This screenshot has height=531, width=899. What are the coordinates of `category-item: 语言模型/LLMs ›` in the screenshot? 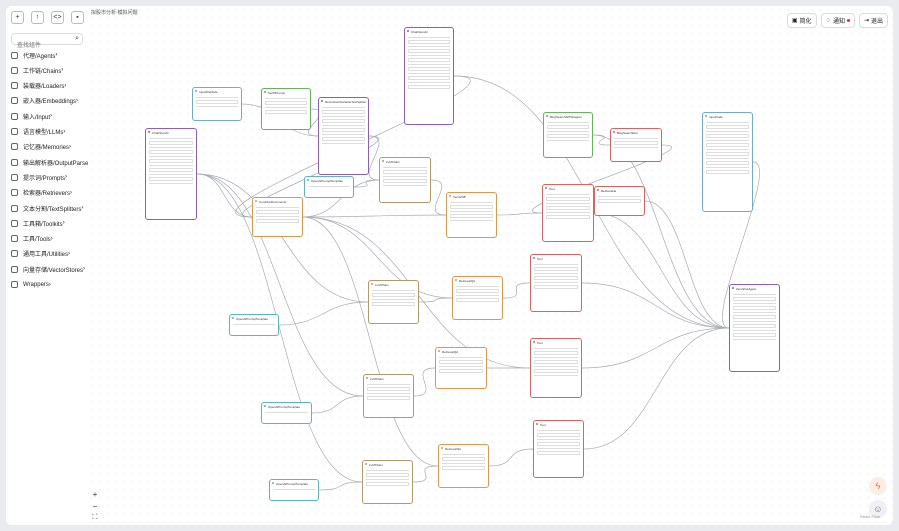 It's located at (38, 132).